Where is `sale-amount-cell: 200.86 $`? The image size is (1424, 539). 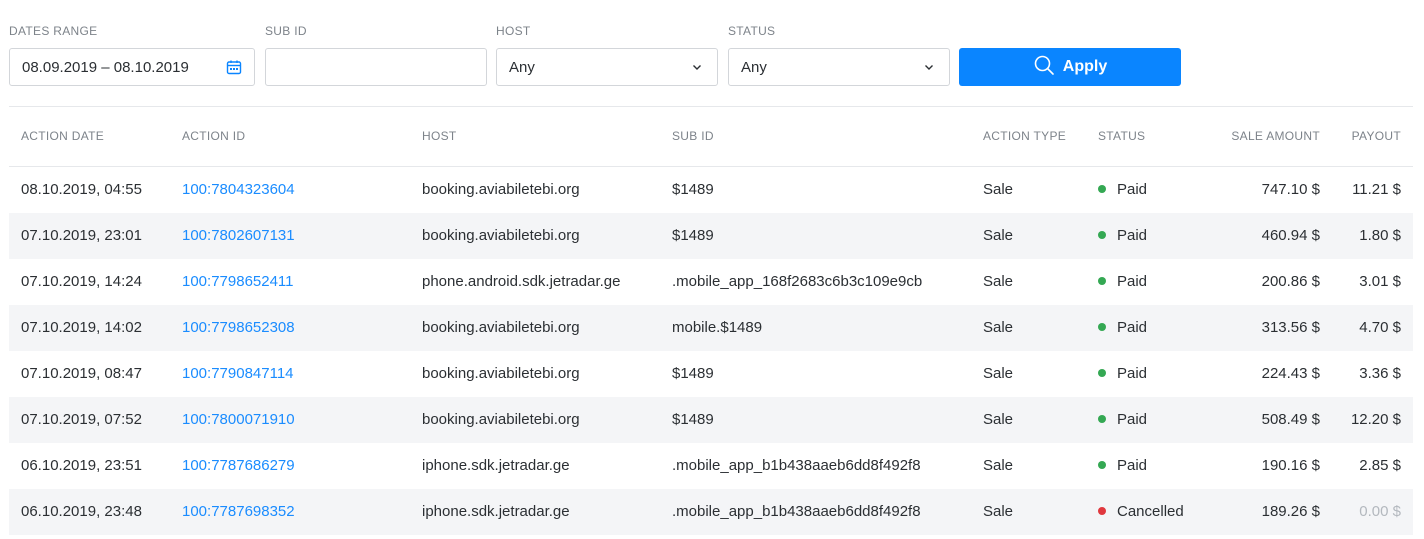 sale-amount-cell: 200.86 $ is located at coordinates (1290, 281).